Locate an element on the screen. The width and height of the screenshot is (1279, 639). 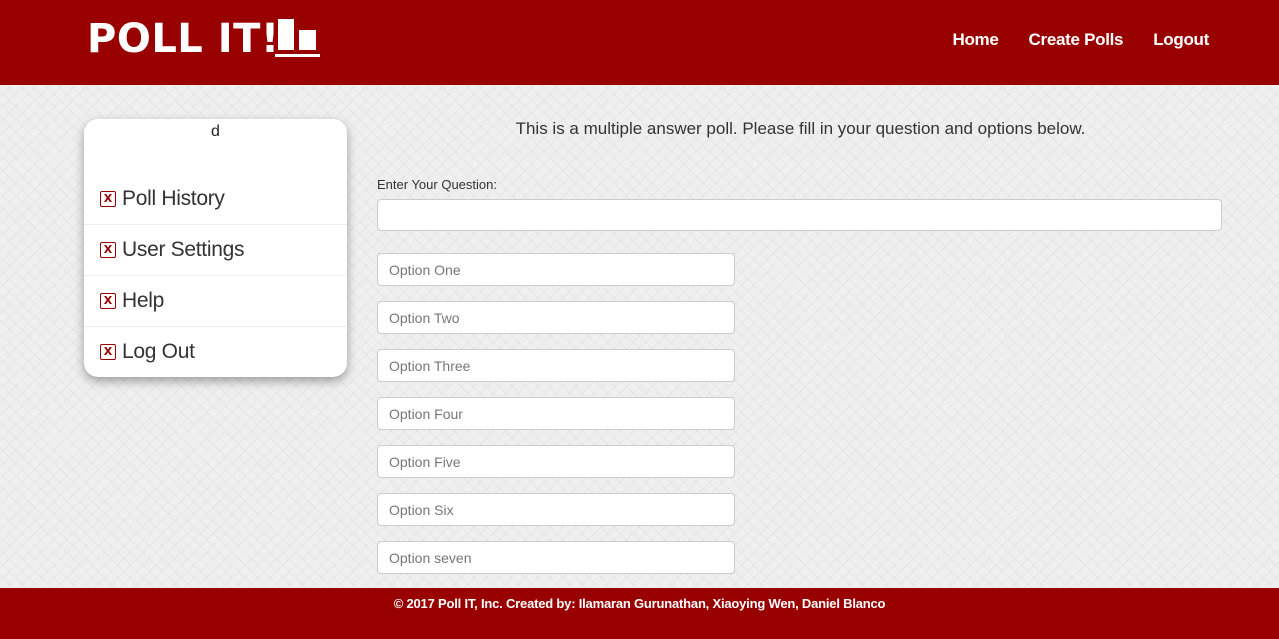
sidebar-item-user-settings: X User Settings is located at coordinates (215, 249).